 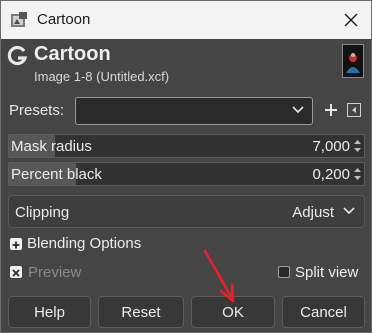 What do you see at coordinates (331, 110) in the screenshot?
I see `add-preset-icon` at bounding box center [331, 110].